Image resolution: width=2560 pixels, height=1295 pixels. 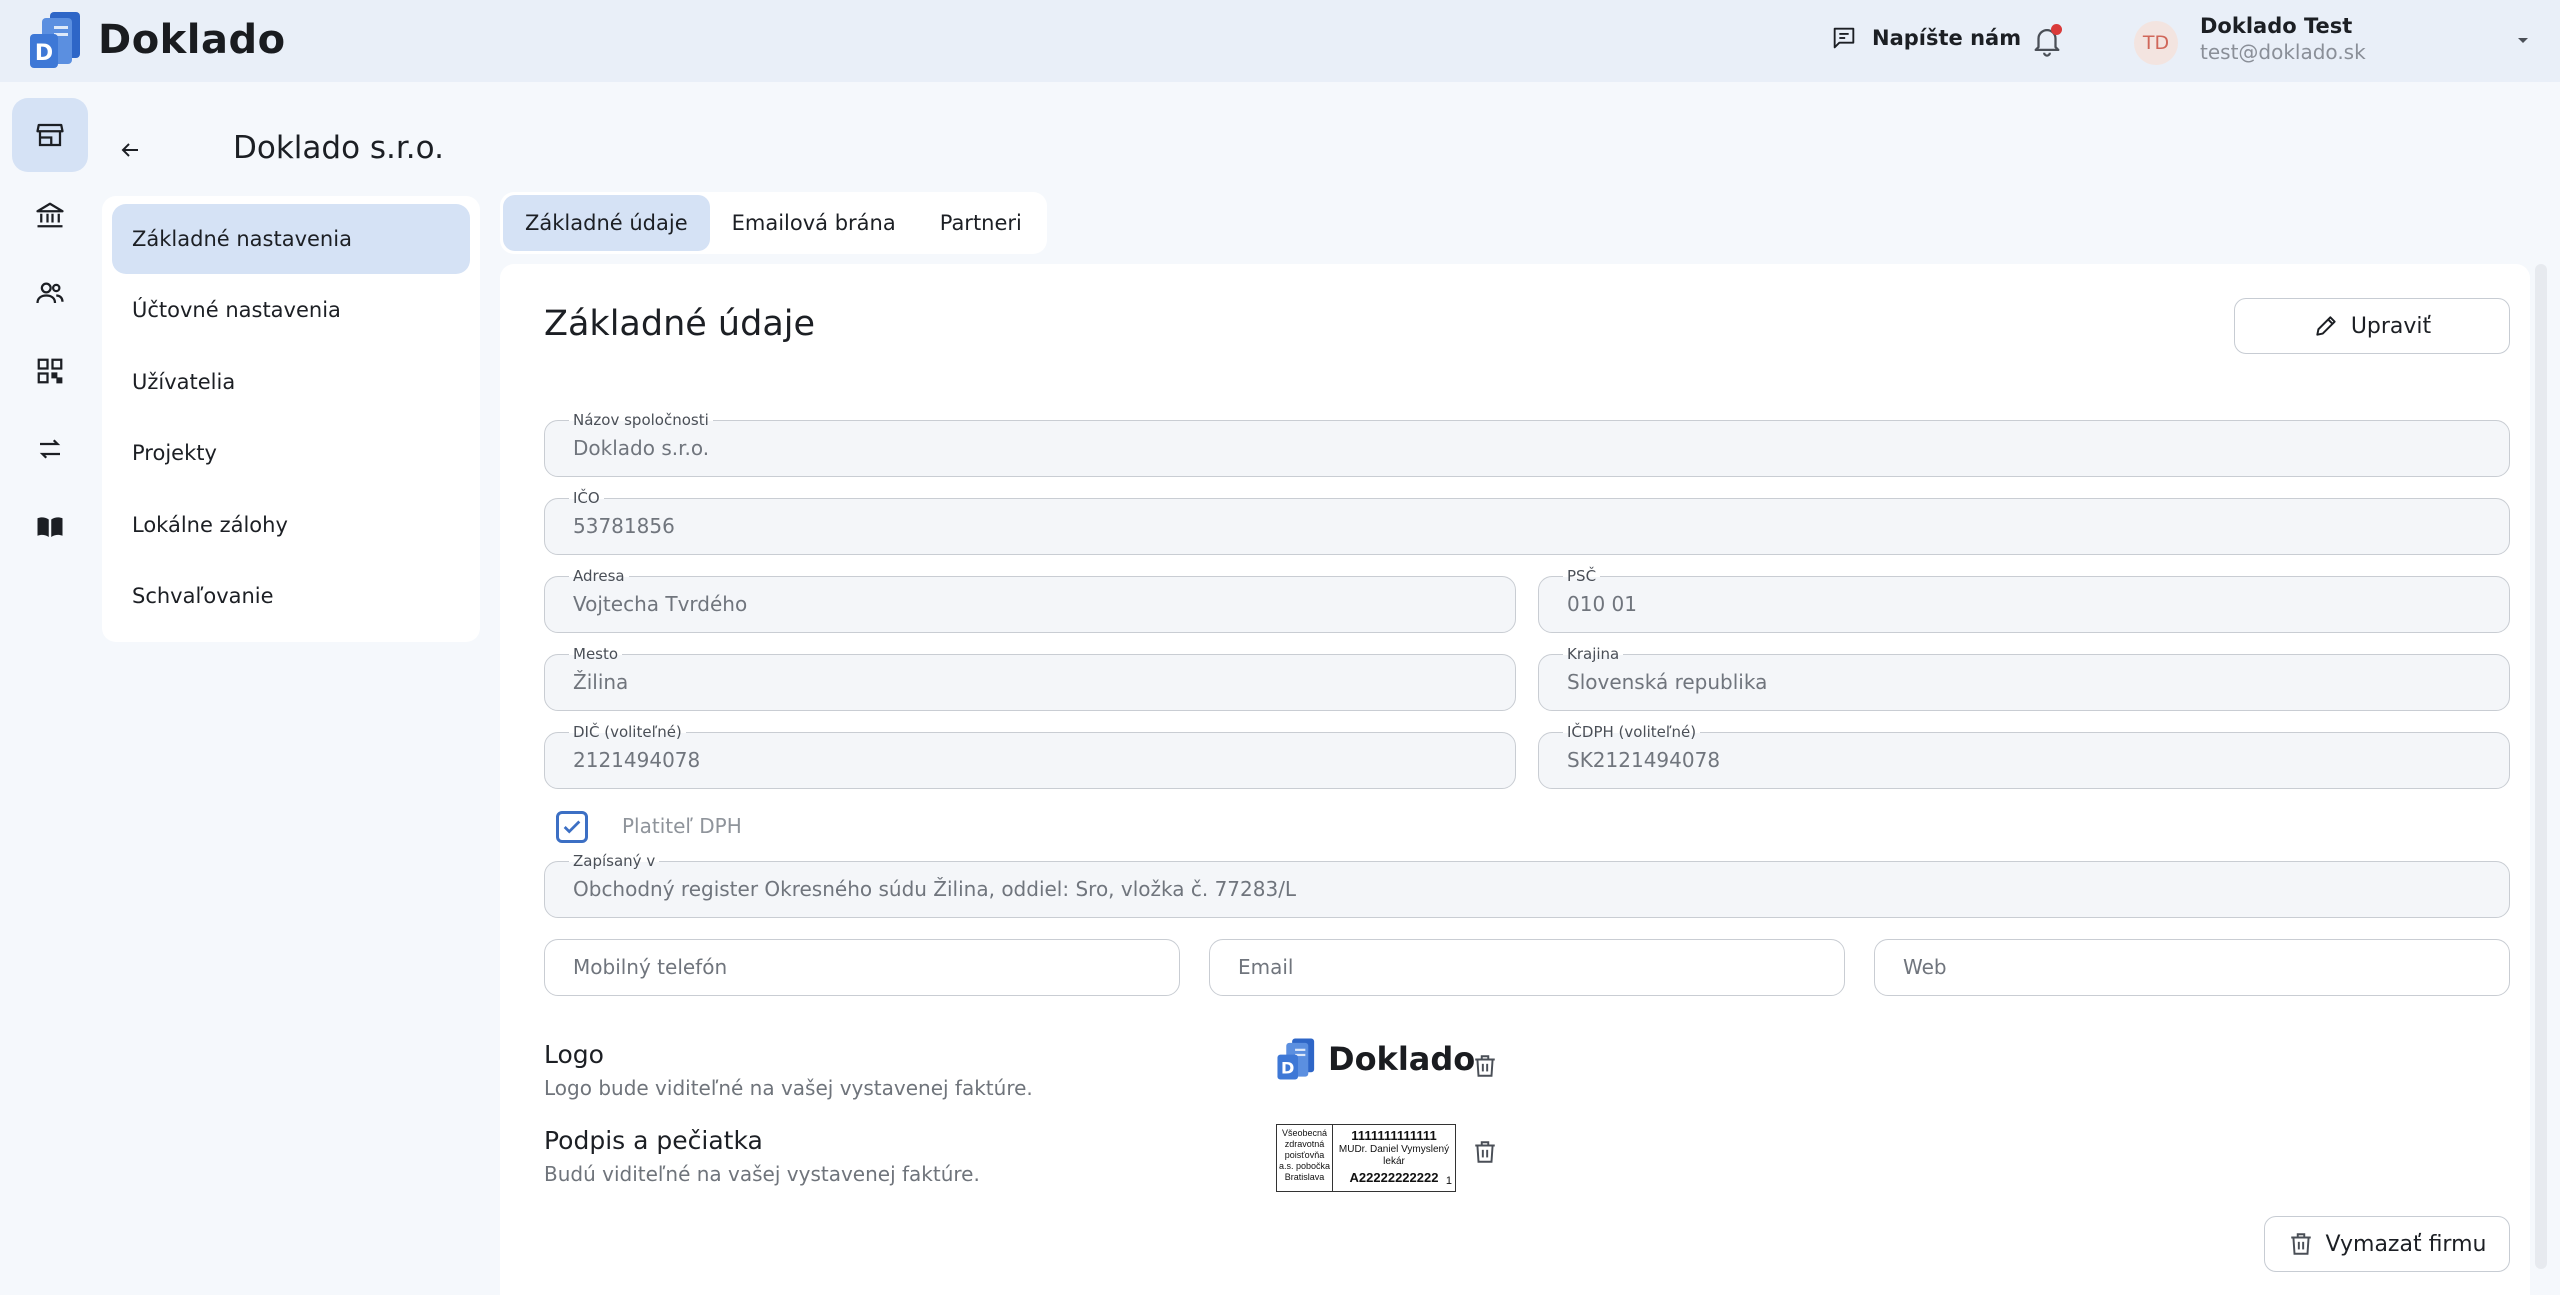 I want to click on icdph-label: IČDPH (voliteľné), so click(x=1632, y=732).